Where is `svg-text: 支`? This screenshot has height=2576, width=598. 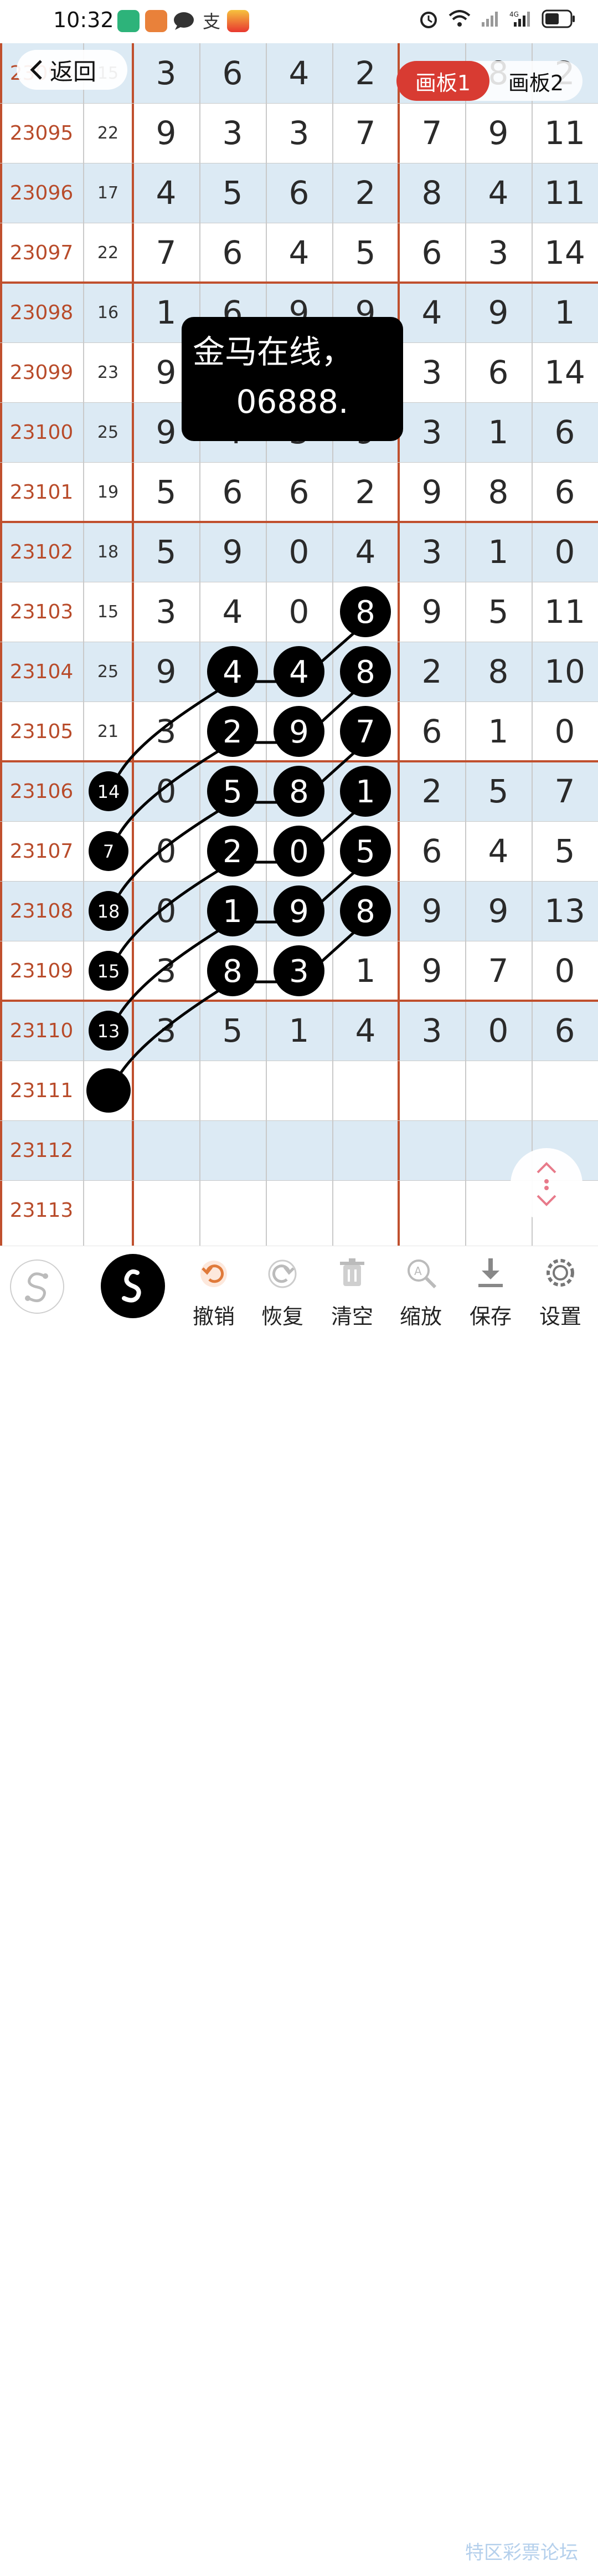 svg-text: 支 is located at coordinates (211, 21).